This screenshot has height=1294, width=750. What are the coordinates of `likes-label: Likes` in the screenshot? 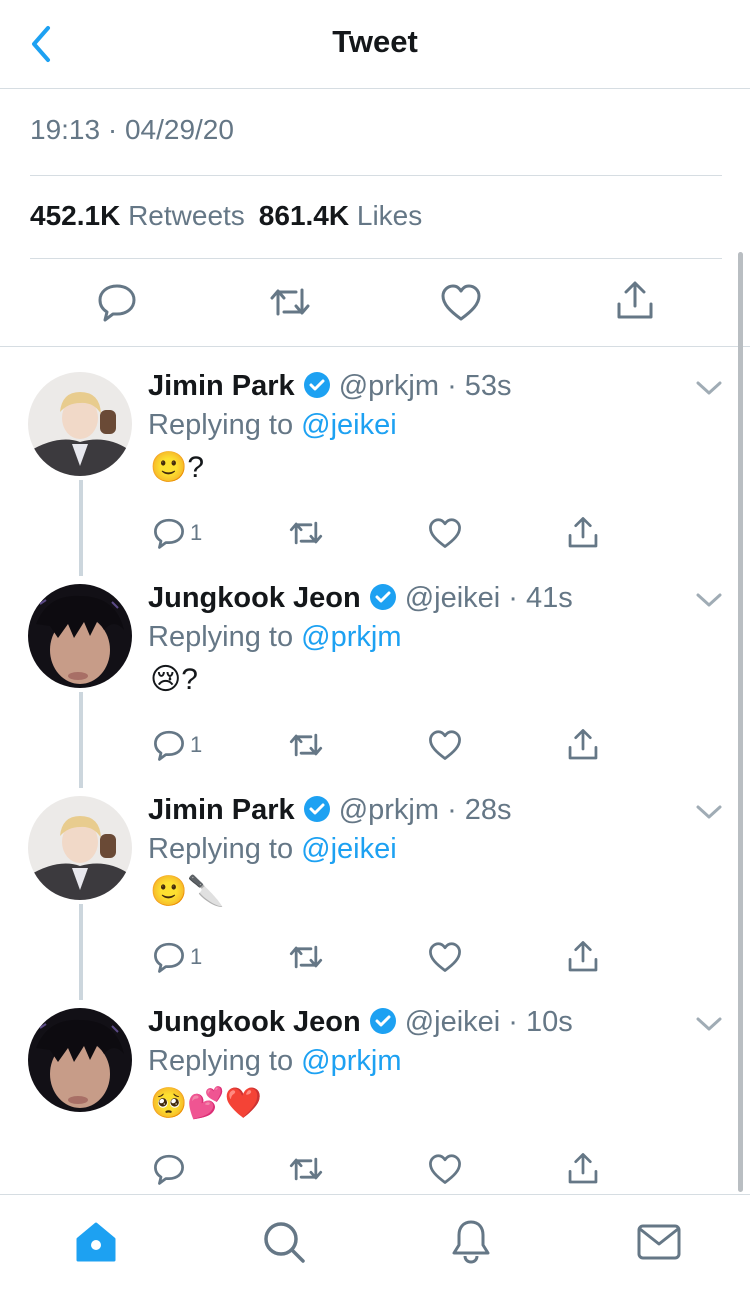 It's located at (389, 215).